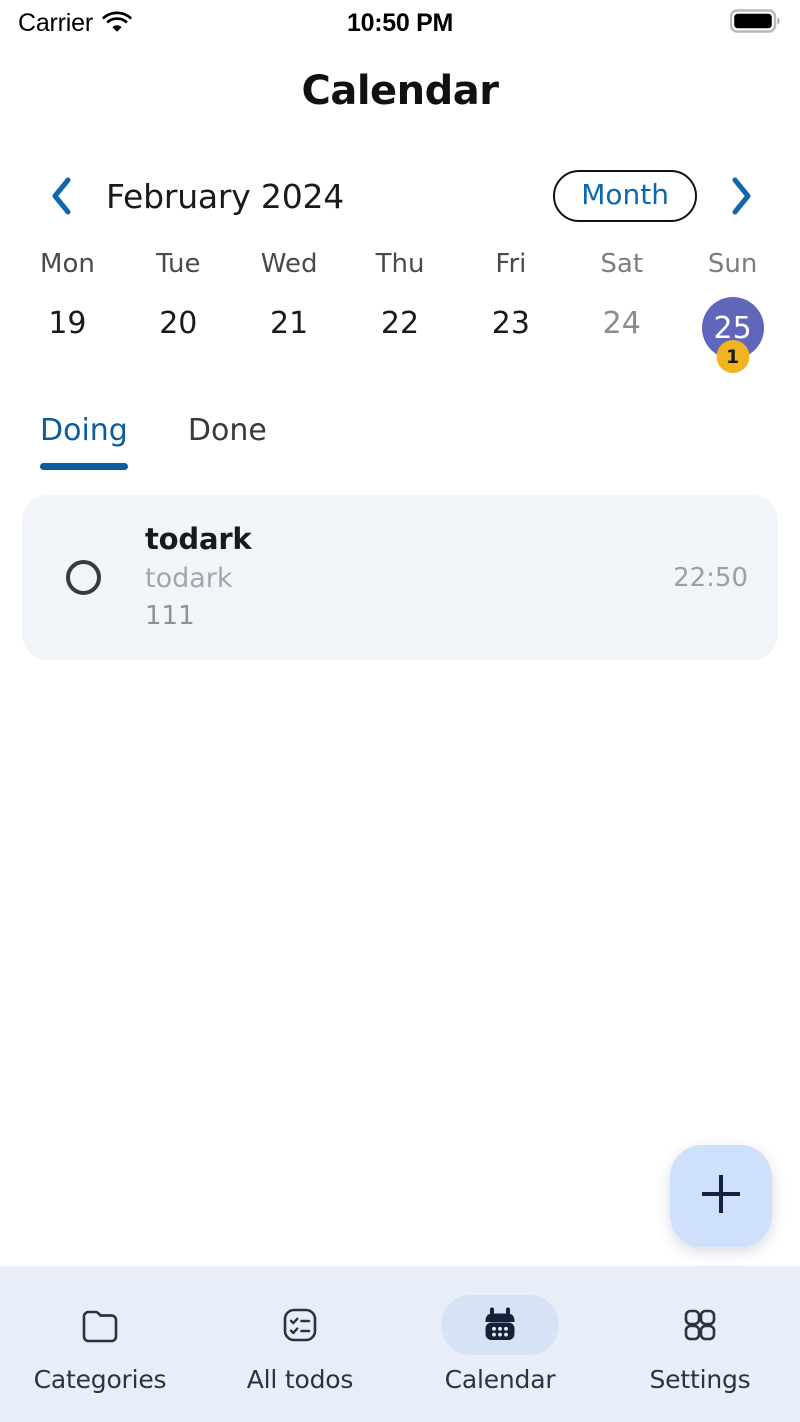  I want to click on day-number: 23, so click(510, 323).